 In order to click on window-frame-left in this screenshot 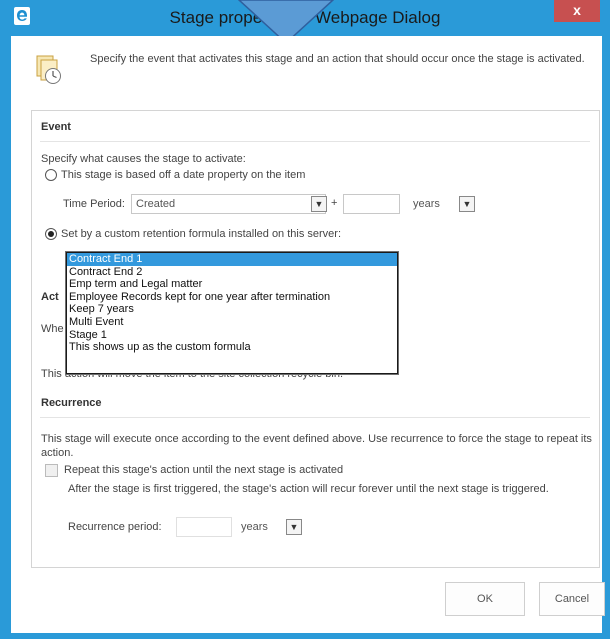, I will do `click(5, 319)`.